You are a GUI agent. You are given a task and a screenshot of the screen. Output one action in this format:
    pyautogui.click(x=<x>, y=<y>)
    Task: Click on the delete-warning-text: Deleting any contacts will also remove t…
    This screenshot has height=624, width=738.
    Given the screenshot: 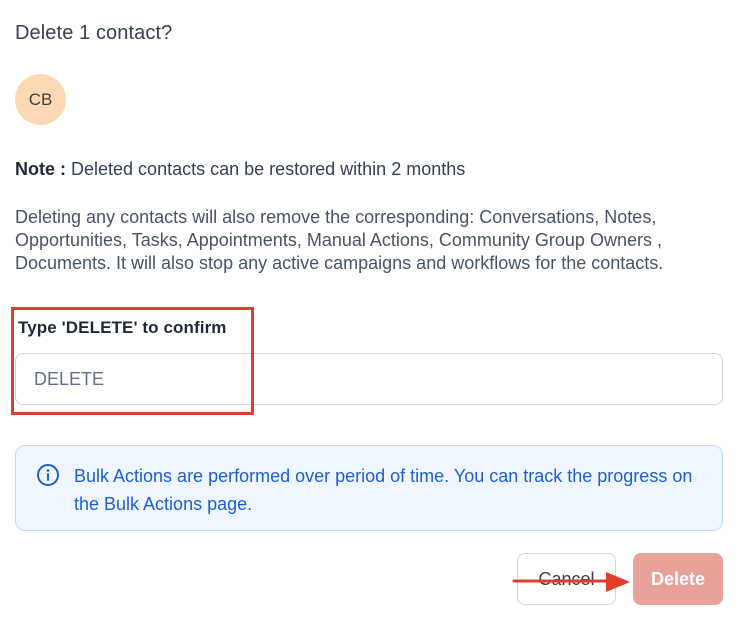 What is the action you would take?
    pyautogui.click(x=339, y=240)
    